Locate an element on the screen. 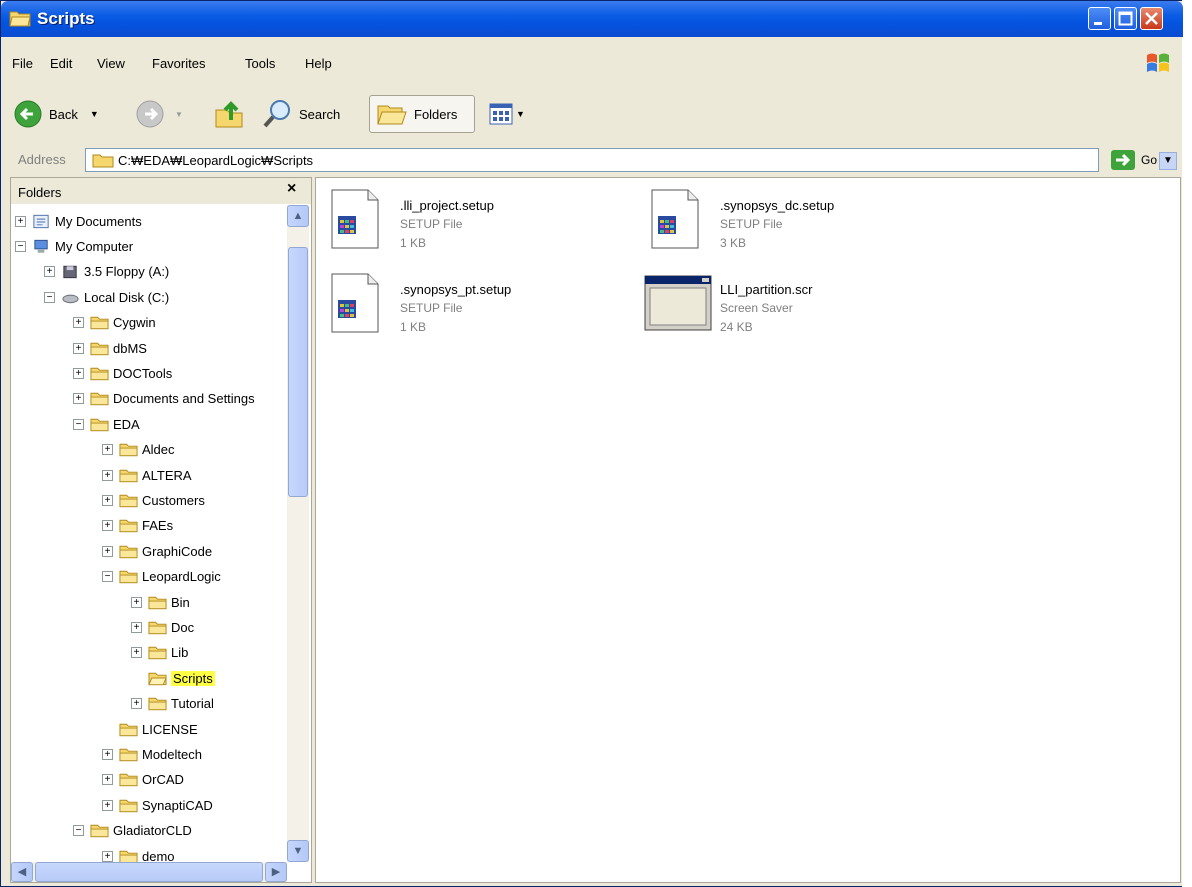 This screenshot has height=887, width=1192. tree-item: − GladiatorCLD is located at coordinates (132, 831).